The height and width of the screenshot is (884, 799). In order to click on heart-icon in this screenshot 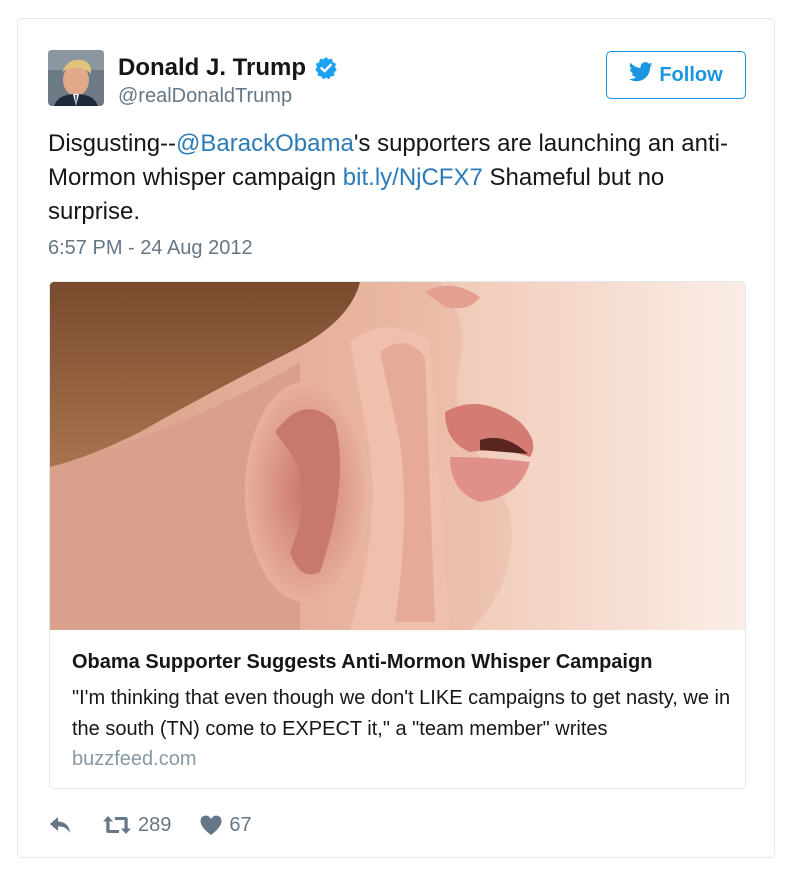, I will do `click(211, 825)`.